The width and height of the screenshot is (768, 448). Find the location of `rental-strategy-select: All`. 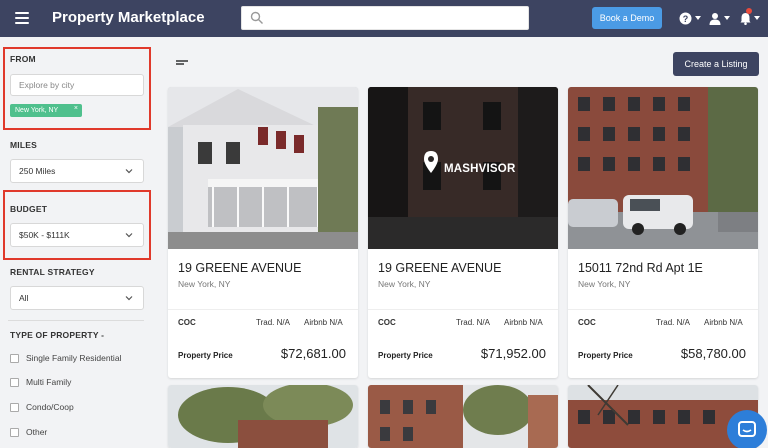

rental-strategy-select: All is located at coordinates (77, 298).